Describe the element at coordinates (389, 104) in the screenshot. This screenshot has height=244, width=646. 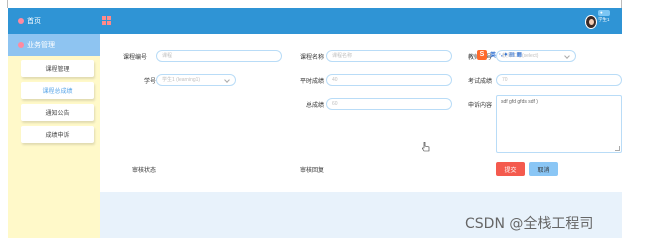
I see `total-score-input: 60` at that location.